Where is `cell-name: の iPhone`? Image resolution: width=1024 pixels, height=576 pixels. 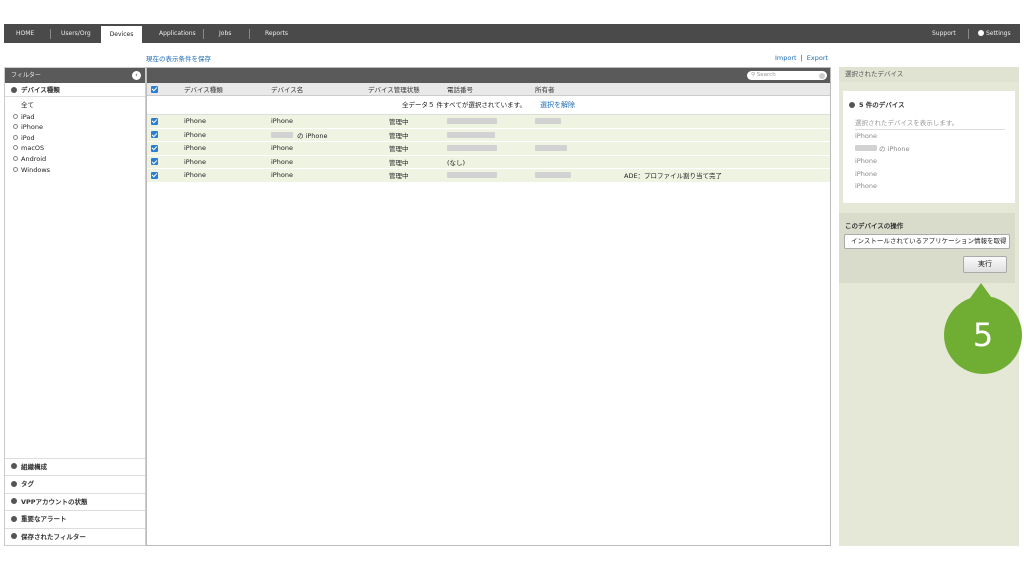 cell-name: の iPhone is located at coordinates (299, 135).